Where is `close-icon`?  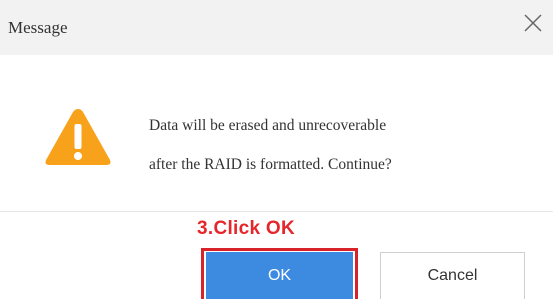 close-icon is located at coordinates (533, 23).